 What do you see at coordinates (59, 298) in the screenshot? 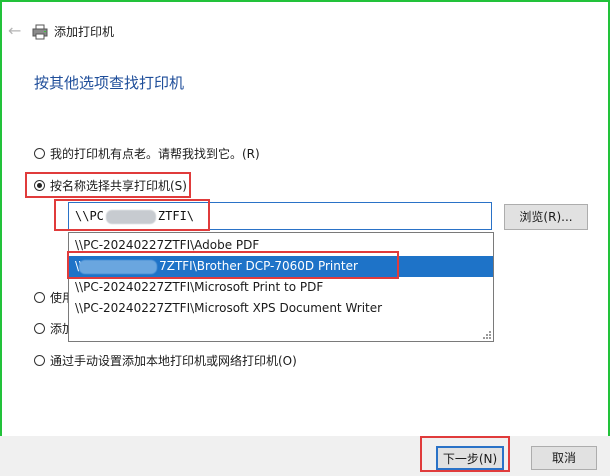
I see `option-label: 使用` at bounding box center [59, 298].